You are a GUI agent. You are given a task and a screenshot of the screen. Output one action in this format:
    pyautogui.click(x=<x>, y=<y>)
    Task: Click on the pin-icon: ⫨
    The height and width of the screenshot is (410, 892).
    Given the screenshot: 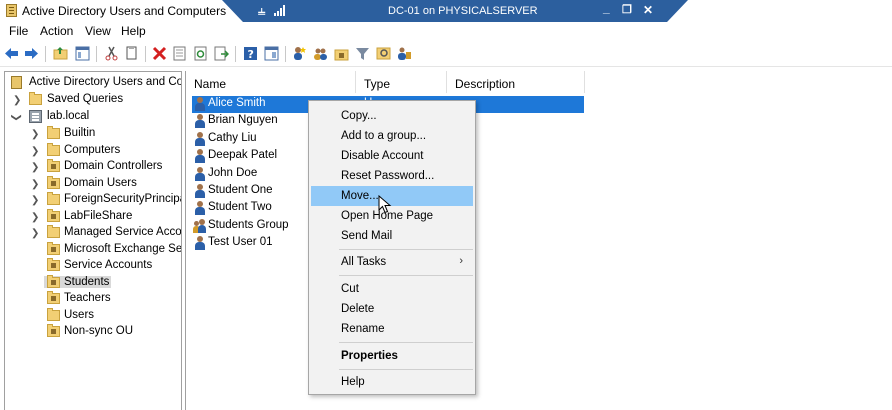 What is the action you would take?
    pyautogui.click(x=261, y=11)
    